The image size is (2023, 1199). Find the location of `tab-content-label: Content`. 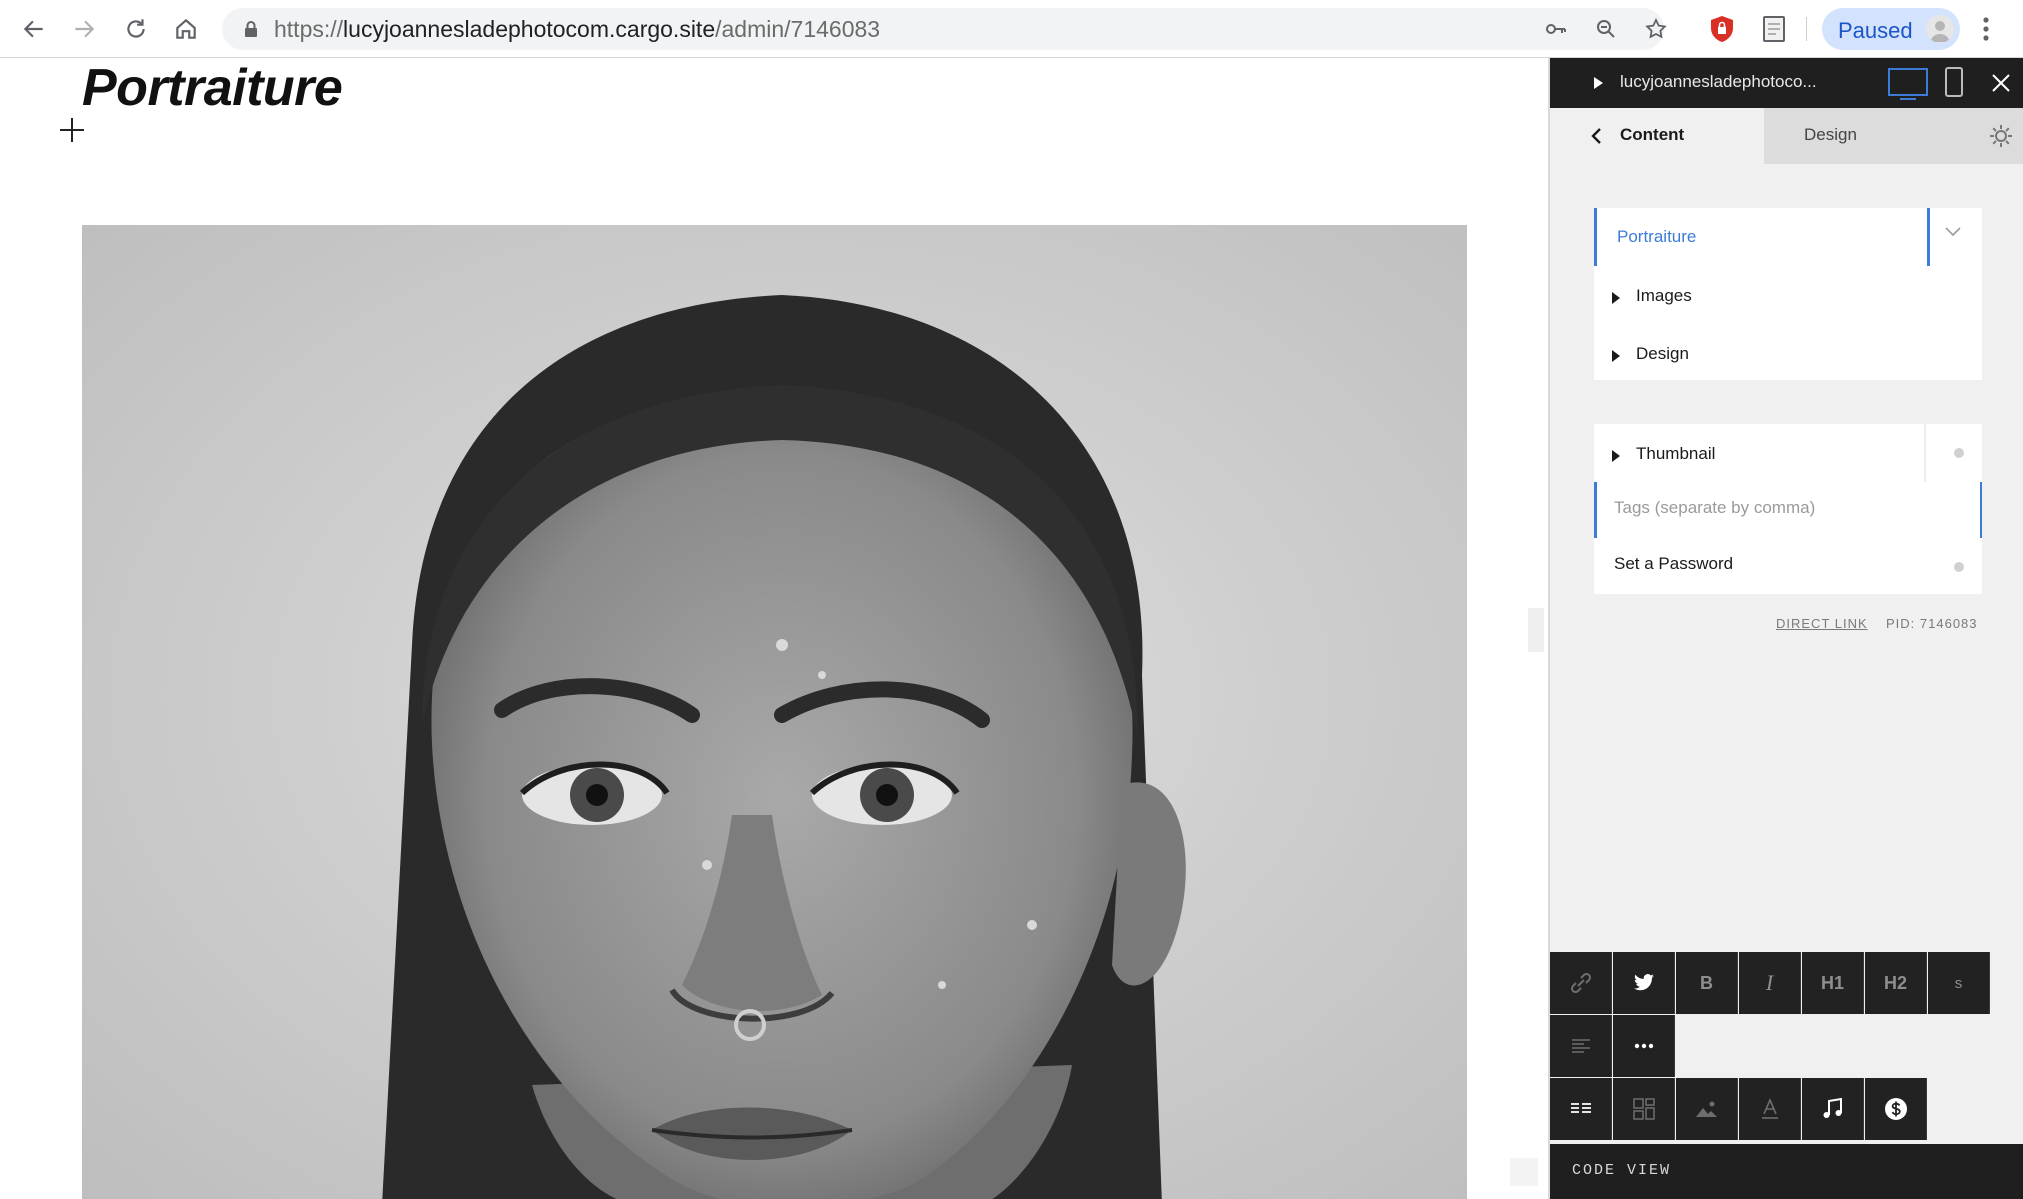

tab-content-label: Content is located at coordinates (1652, 134).